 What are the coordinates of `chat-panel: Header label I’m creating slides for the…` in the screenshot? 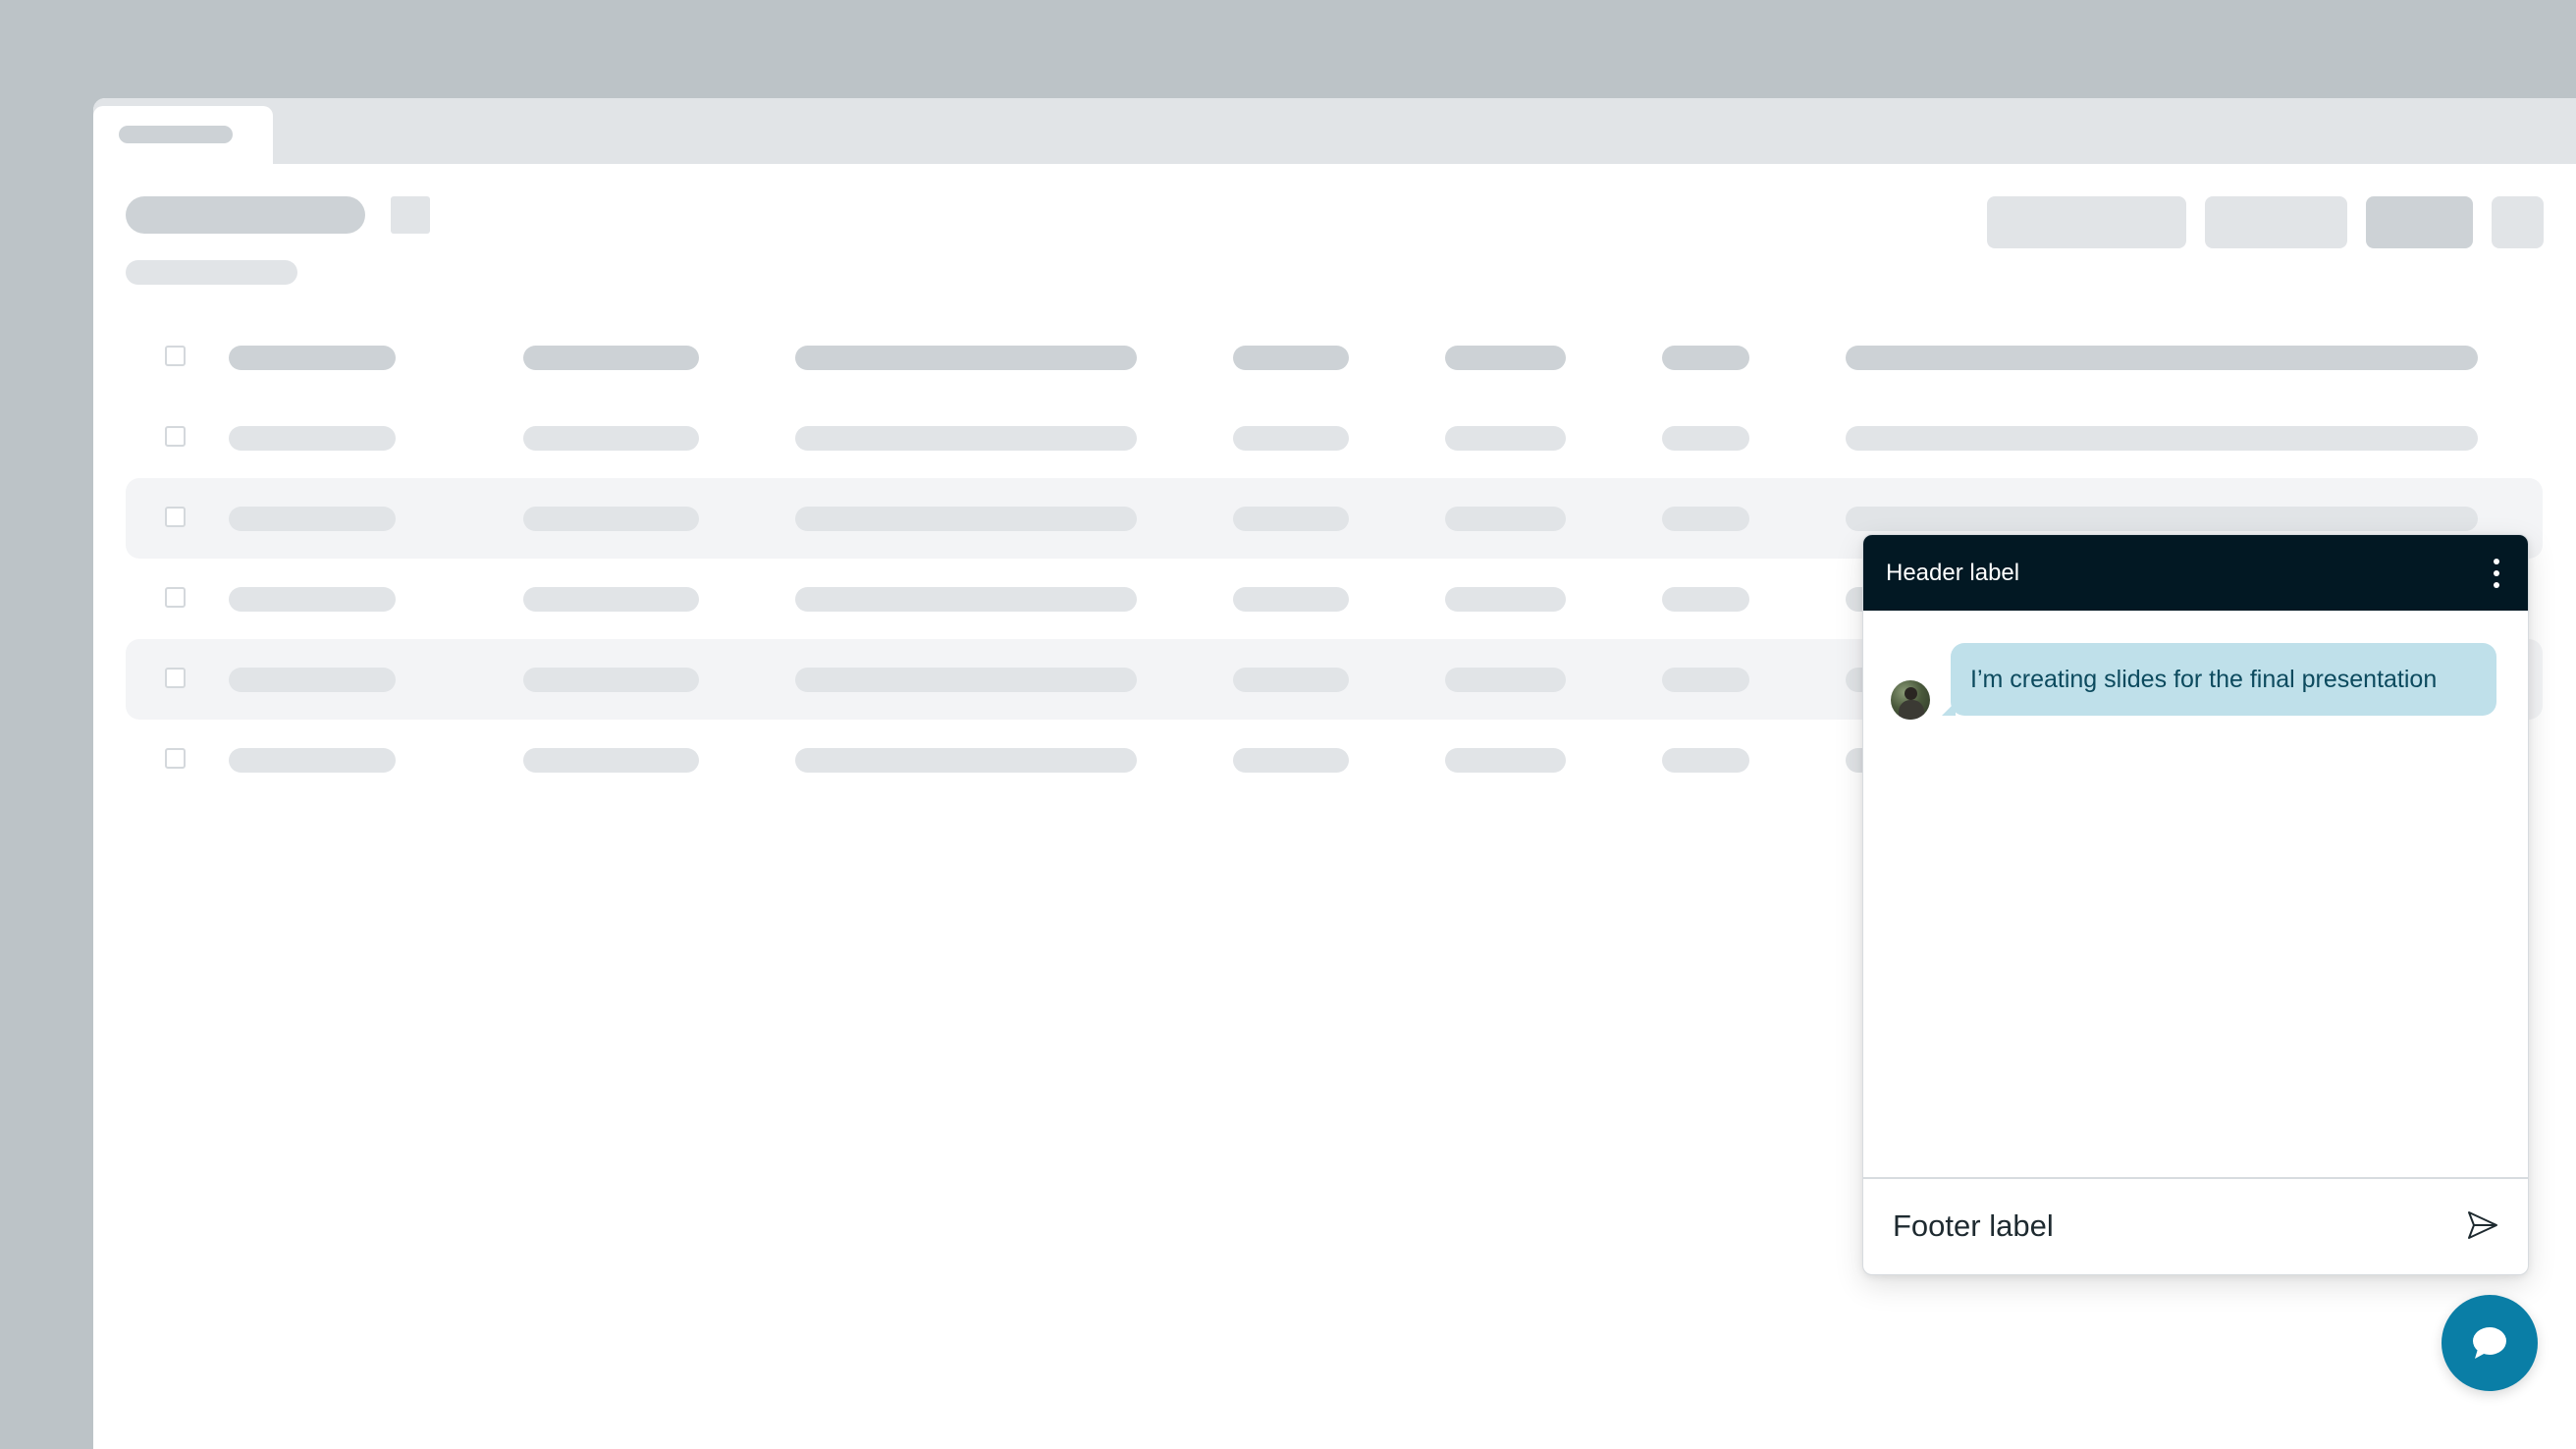 It's located at (2195, 904).